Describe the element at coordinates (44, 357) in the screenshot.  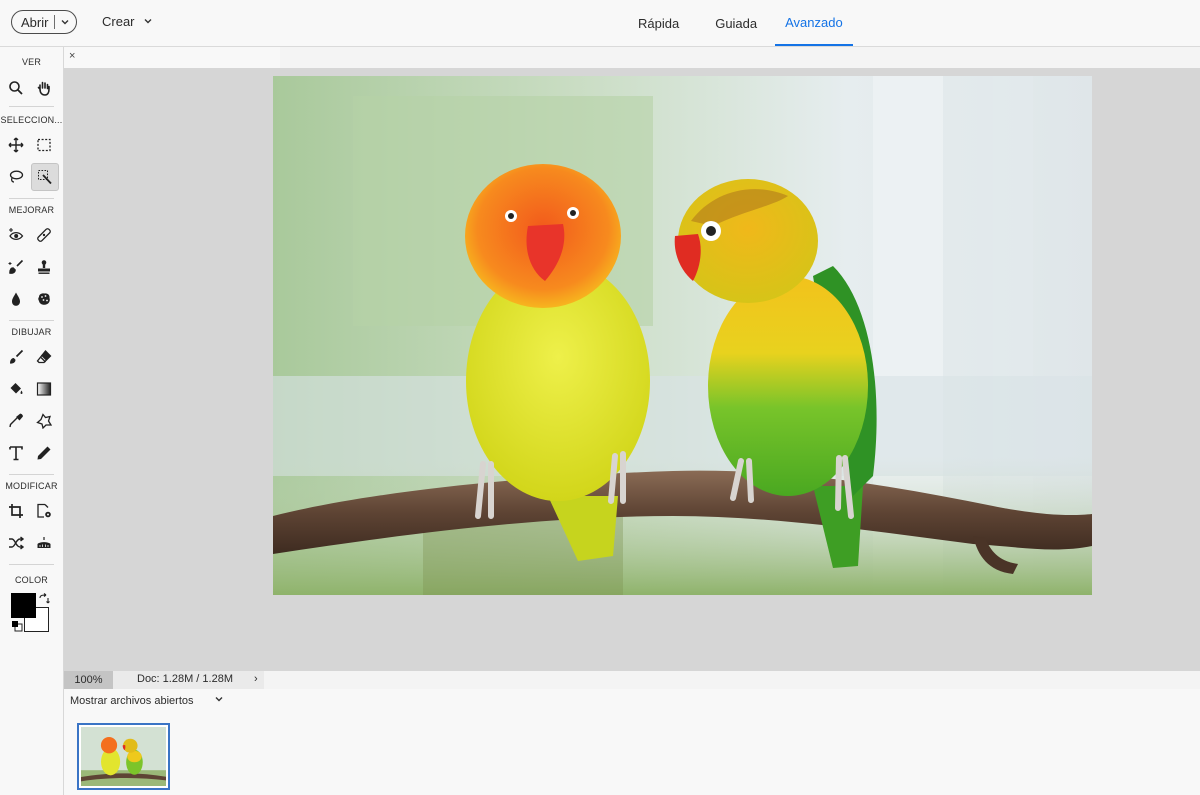
I see `eraser-icon` at that location.